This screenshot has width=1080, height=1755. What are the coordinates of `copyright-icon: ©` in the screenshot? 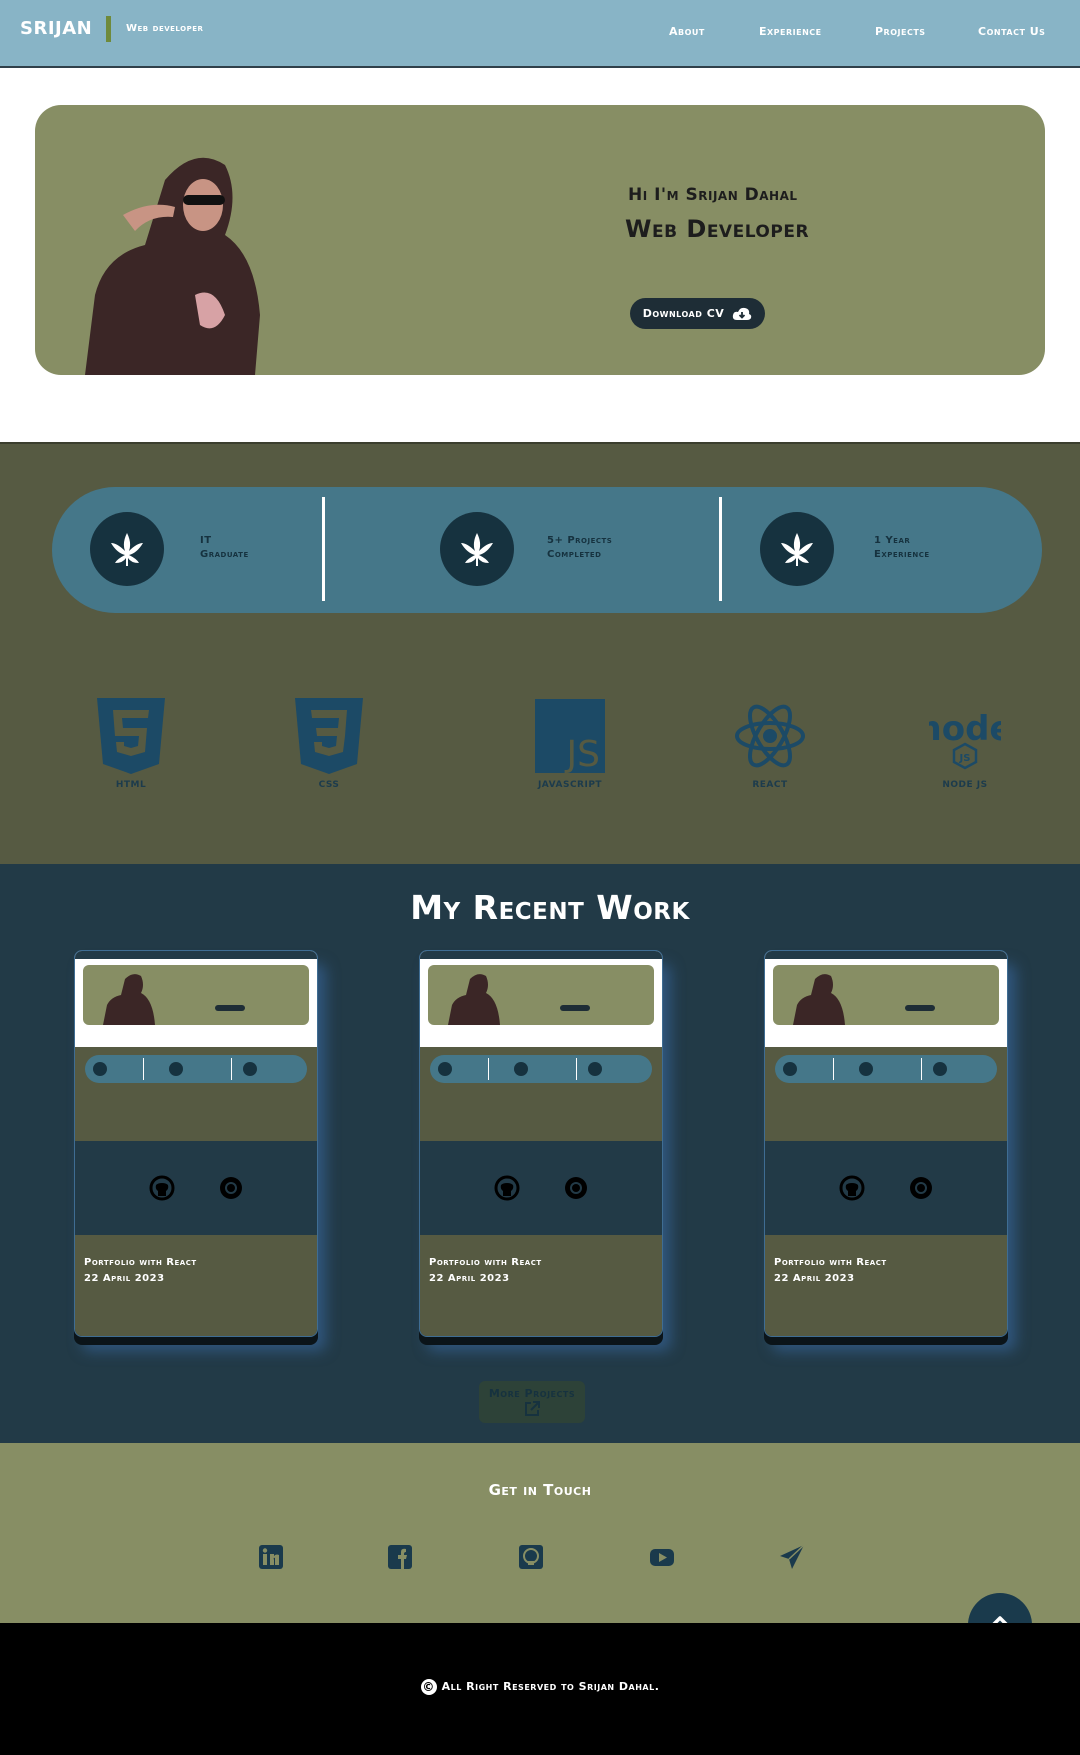 It's located at (428, 1687).